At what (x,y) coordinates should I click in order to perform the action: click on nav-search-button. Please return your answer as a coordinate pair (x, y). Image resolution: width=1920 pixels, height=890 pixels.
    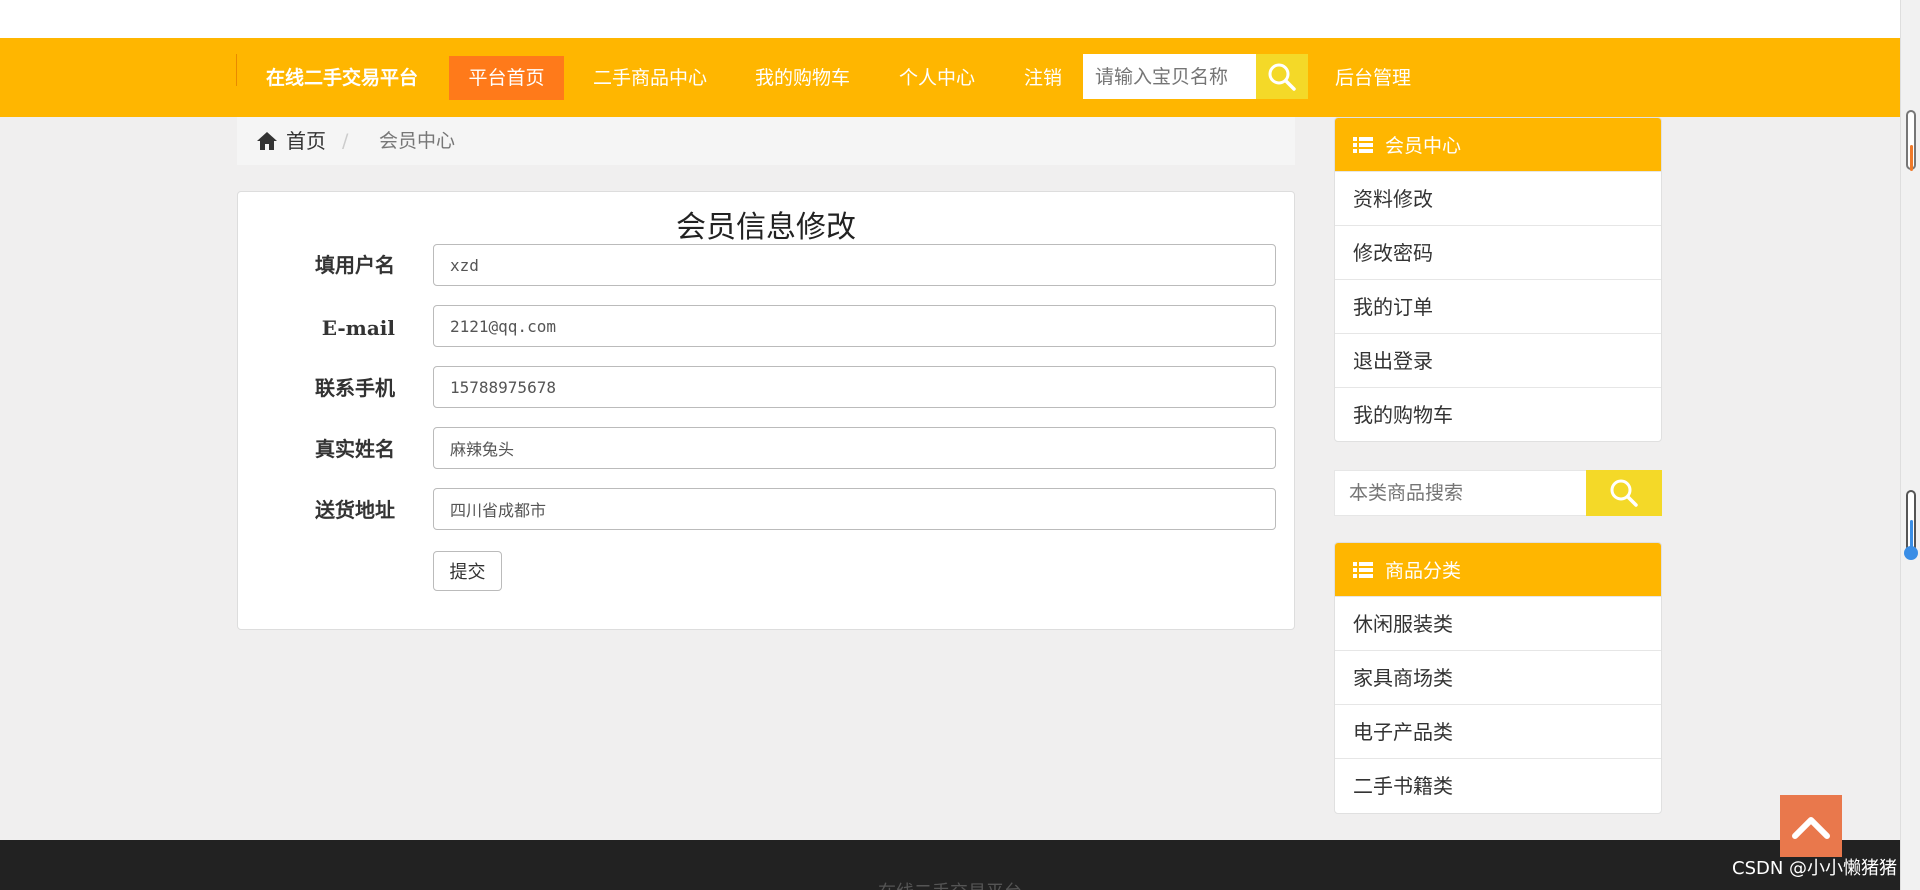
    Looking at the image, I should click on (1282, 76).